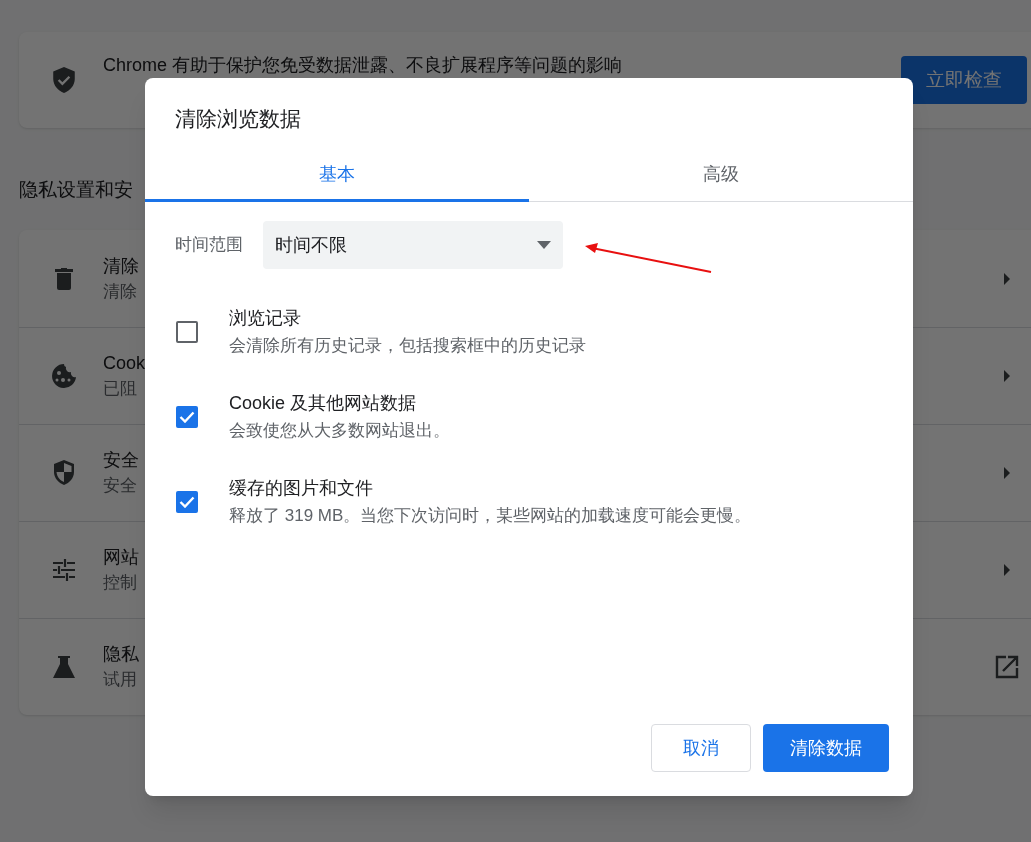 This screenshot has height=842, width=1031. Describe the element at coordinates (413, 245) in the screenshot. I see `time-range-dropdown: 时间不限` at that location.